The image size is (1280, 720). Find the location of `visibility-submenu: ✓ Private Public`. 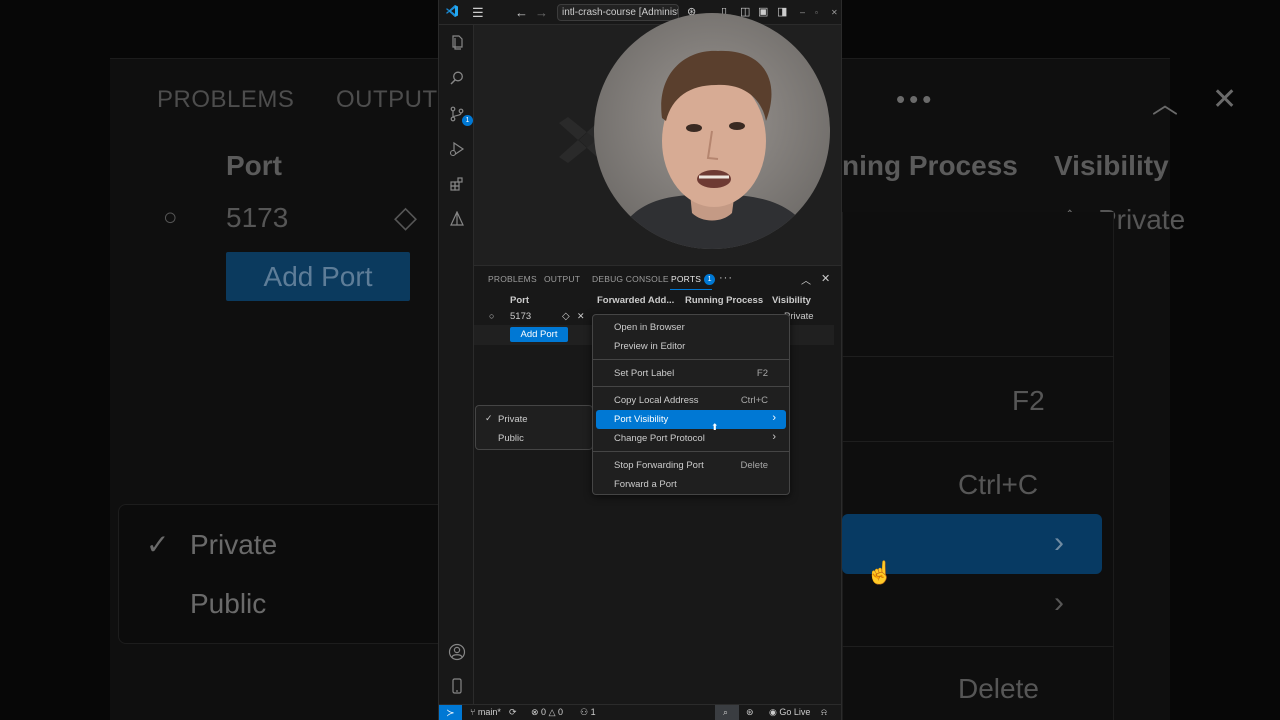

visibility-submenu: ✓ Private Public is located at coordinates (534, 427).